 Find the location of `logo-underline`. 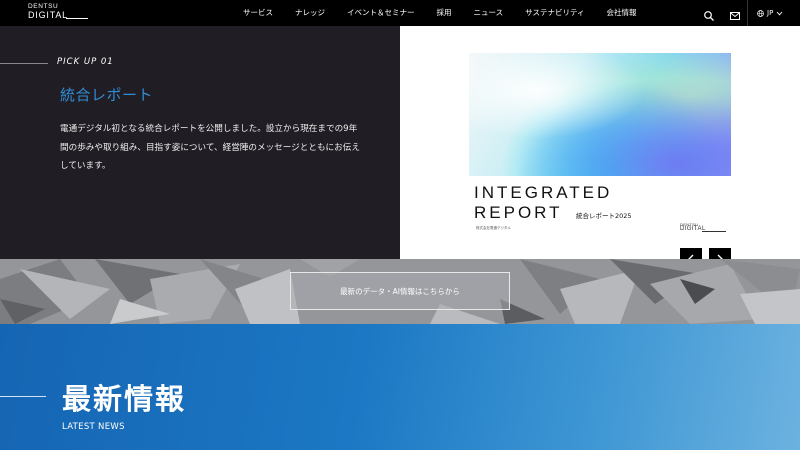

logo-underline is located at coordinates (77, 18).